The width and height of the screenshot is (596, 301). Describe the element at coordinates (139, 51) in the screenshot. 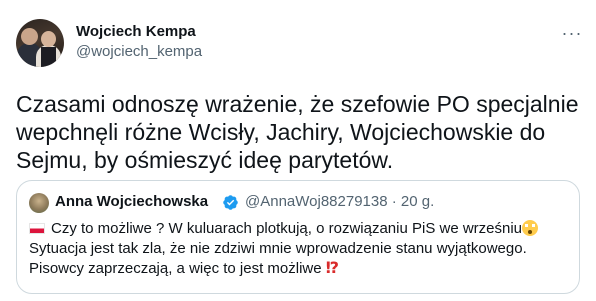

I see `author-handle: @wojciech_kempa` at that location.